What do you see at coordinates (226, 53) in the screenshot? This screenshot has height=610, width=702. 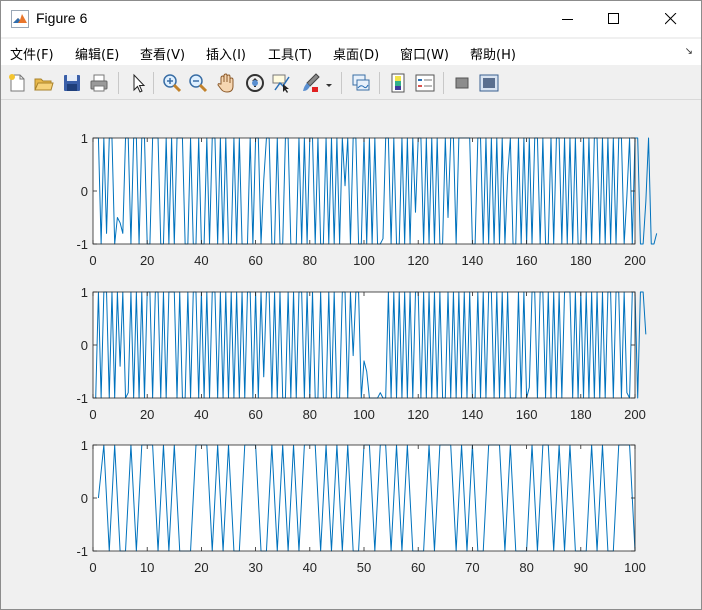 I see `menu-insert: 插入(I)` at bounding box center [226, 53].